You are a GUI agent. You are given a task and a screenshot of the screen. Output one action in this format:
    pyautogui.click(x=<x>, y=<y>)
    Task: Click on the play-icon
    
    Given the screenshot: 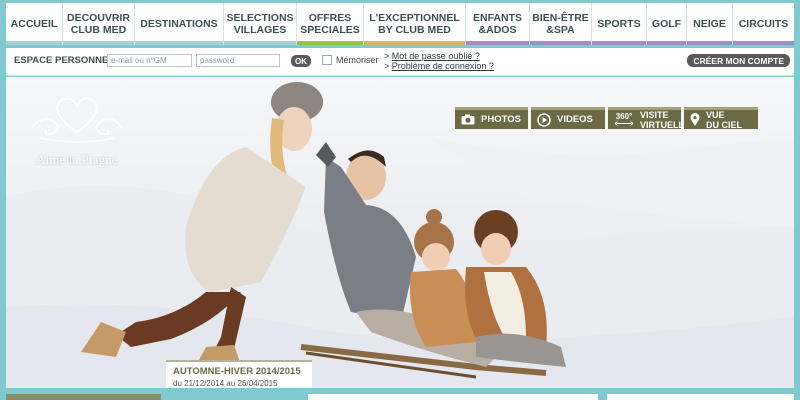 What is the action you would take?
    pyautogui.click(x=544, y=119)
    